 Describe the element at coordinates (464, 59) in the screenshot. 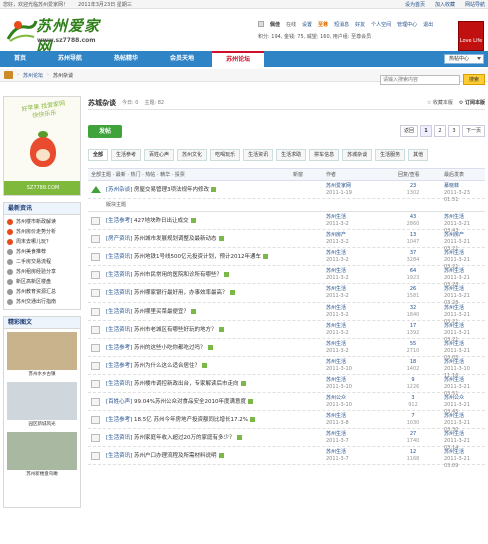

I see `nav-quick-select: 热帖中心` at that location.